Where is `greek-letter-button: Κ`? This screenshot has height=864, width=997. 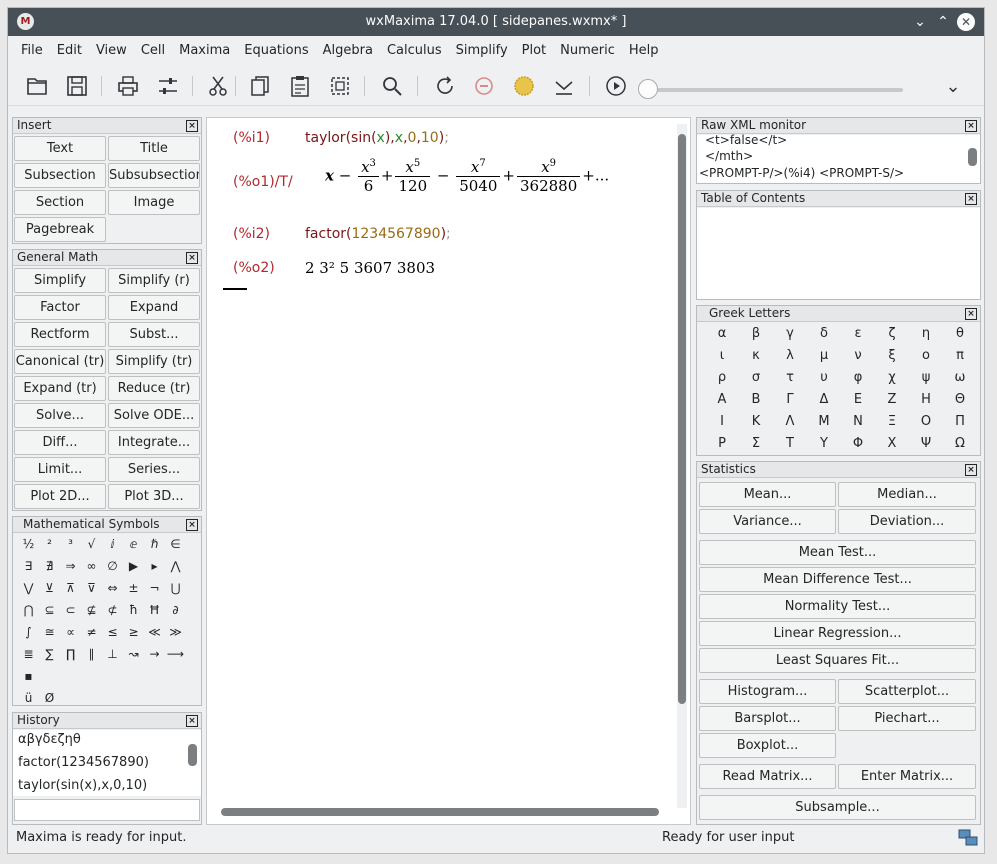 greek-letter-button: Κ is located at coordinates (756, 421).